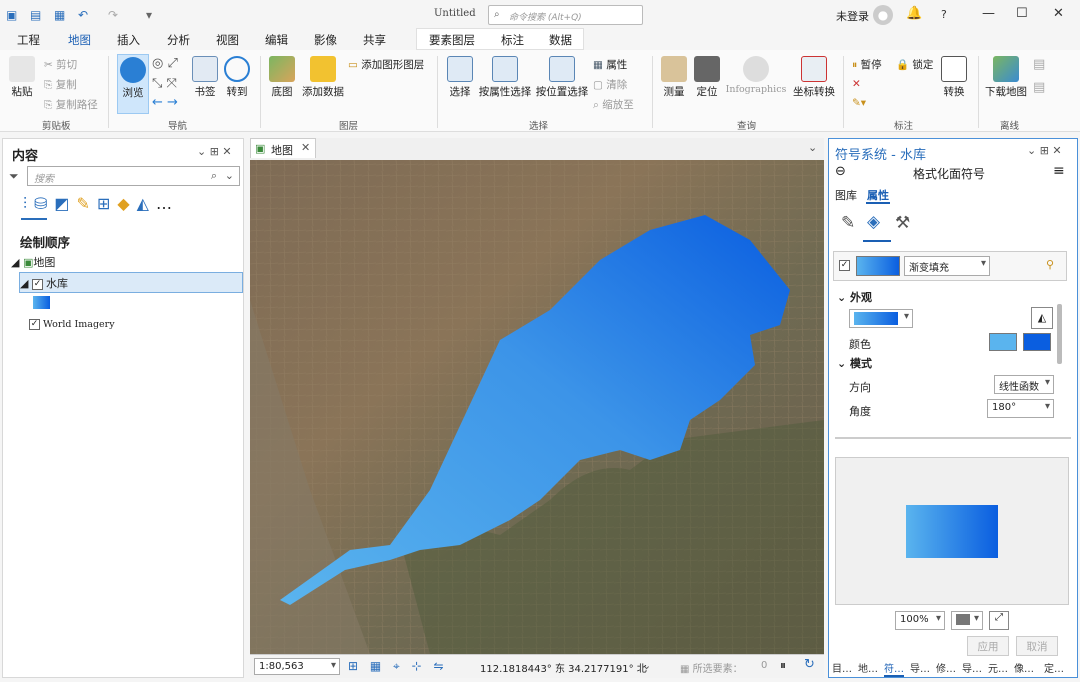  What do you see at coordinates (844, 265) in the screenshot?
I see `symbol-layer-checkbox: ✓` at bounding box center [844, 265].